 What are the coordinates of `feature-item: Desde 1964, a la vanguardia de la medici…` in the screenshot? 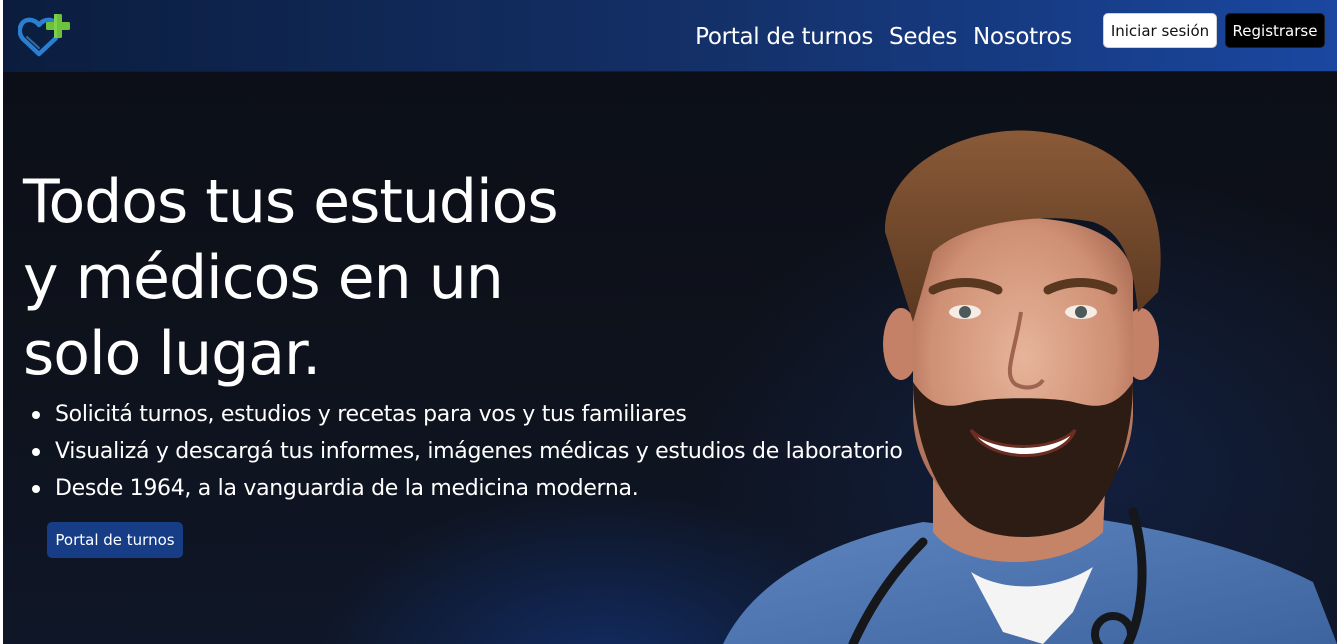 It's located at (467, 488).